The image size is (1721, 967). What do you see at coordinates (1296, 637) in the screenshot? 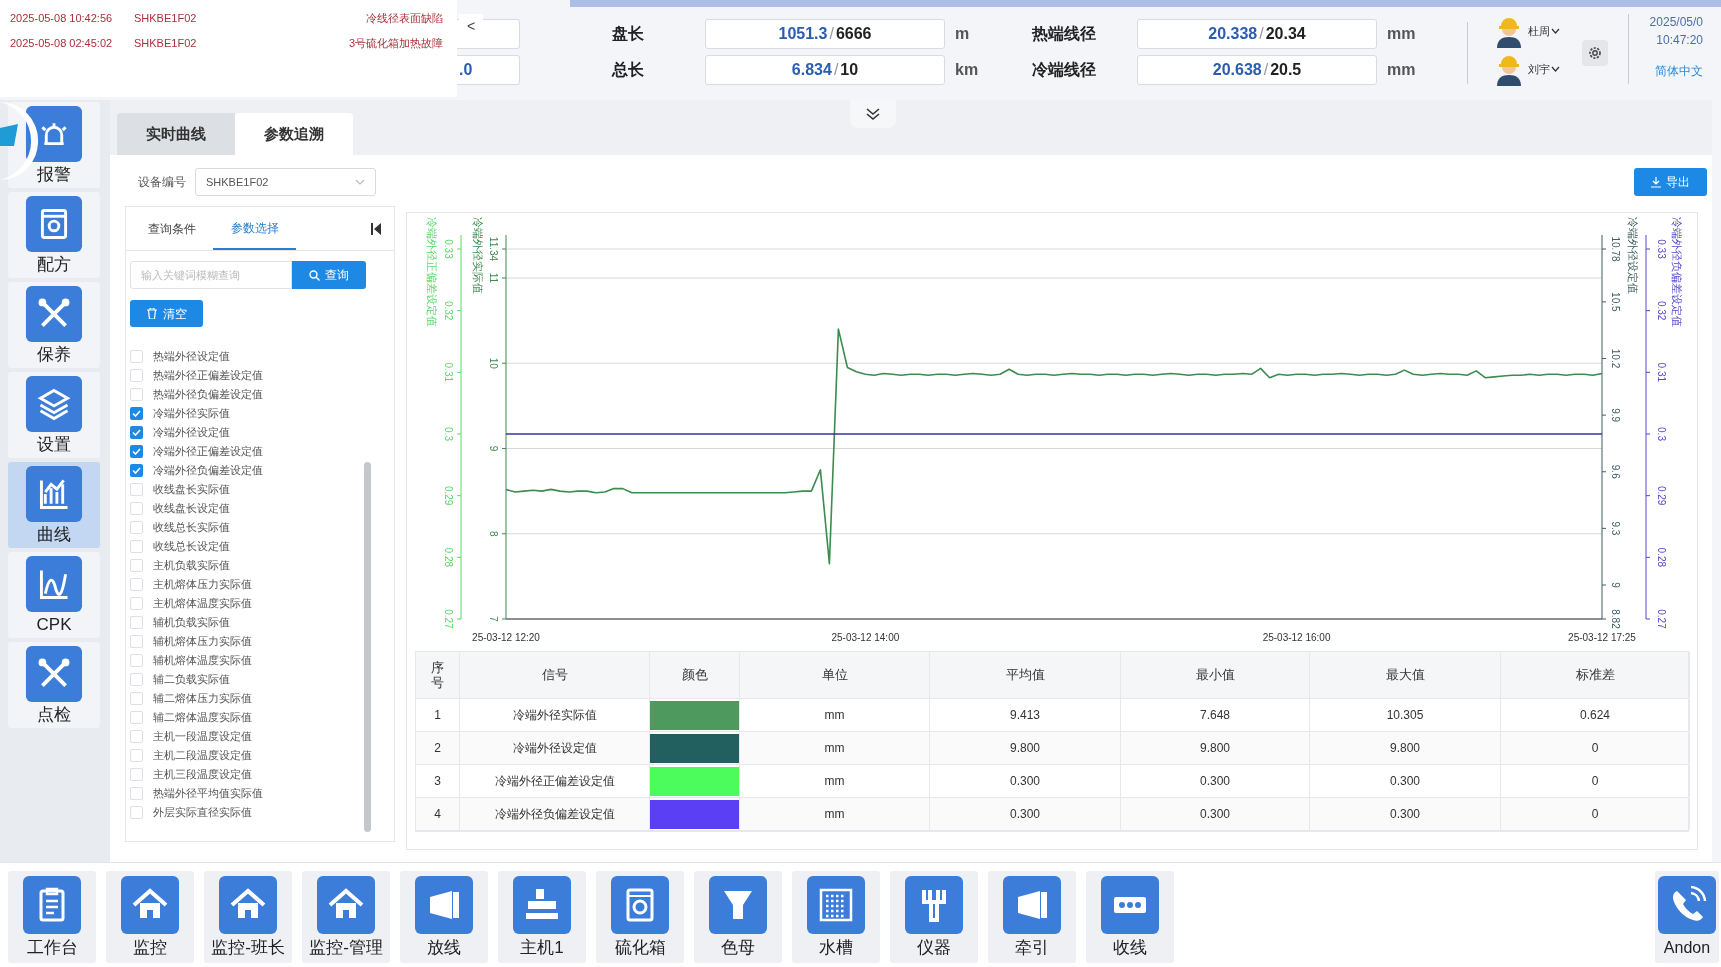
I see `axis-tick-label: 25-03-12 16:00` at bounding box center [1296, 637].